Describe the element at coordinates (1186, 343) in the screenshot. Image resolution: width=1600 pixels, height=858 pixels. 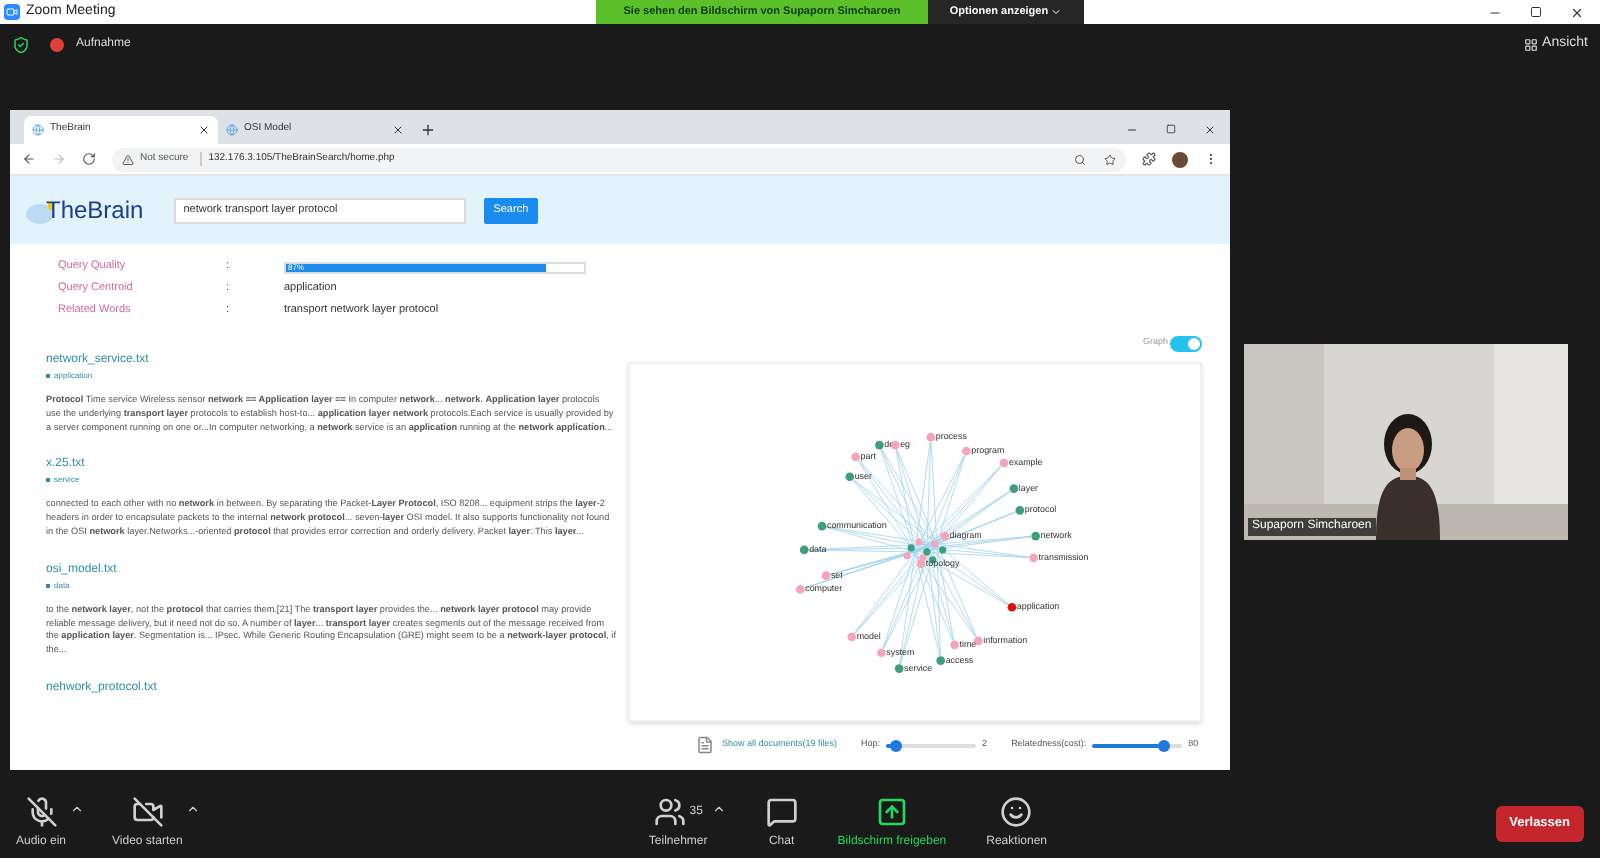
I see `graph-toggle` at that location.